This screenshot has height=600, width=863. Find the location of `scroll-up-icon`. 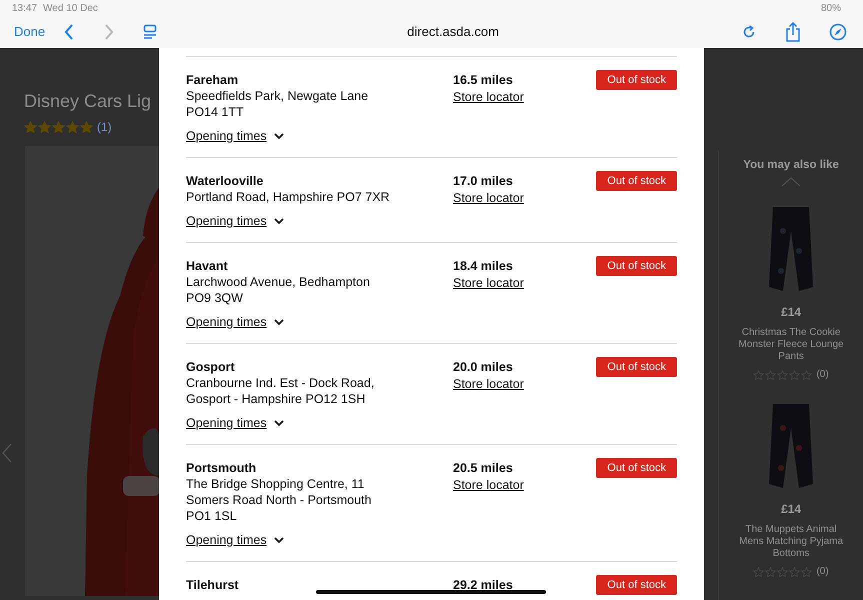

scroll-up-icon is located at coordinates (791, 182).